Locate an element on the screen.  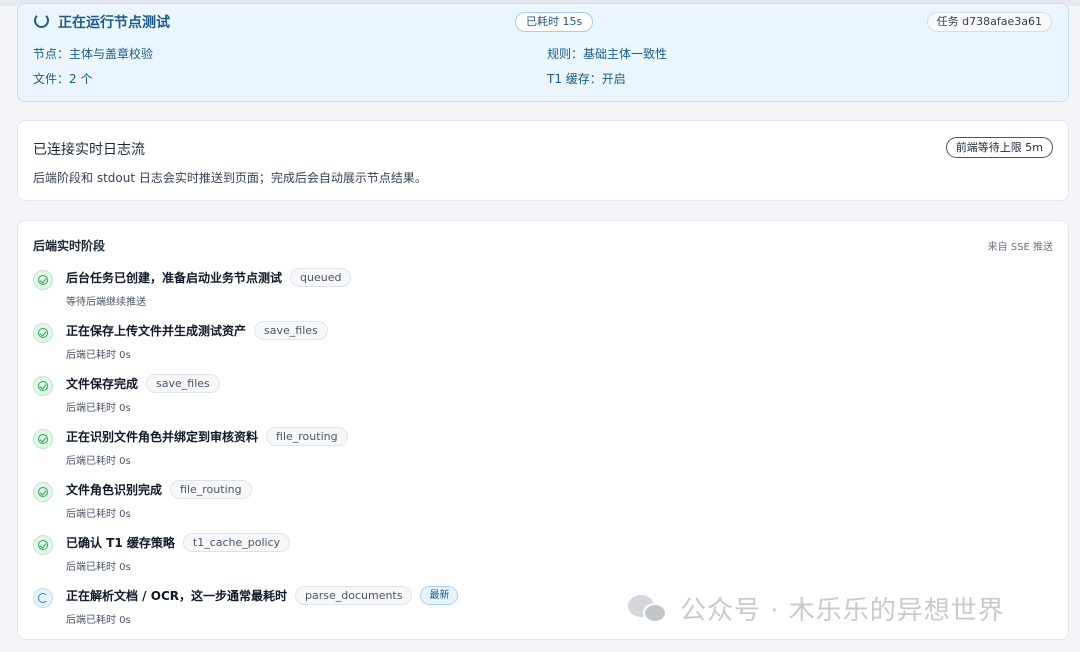
stage-code-badge: parse_documents is located at coordinates (354, 595).